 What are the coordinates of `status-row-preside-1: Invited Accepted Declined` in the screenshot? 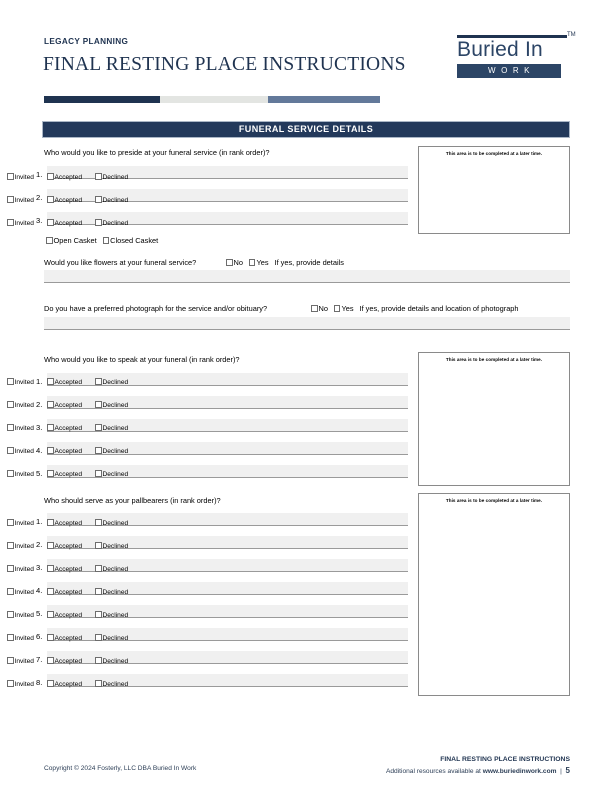 It's located at (67, 177).